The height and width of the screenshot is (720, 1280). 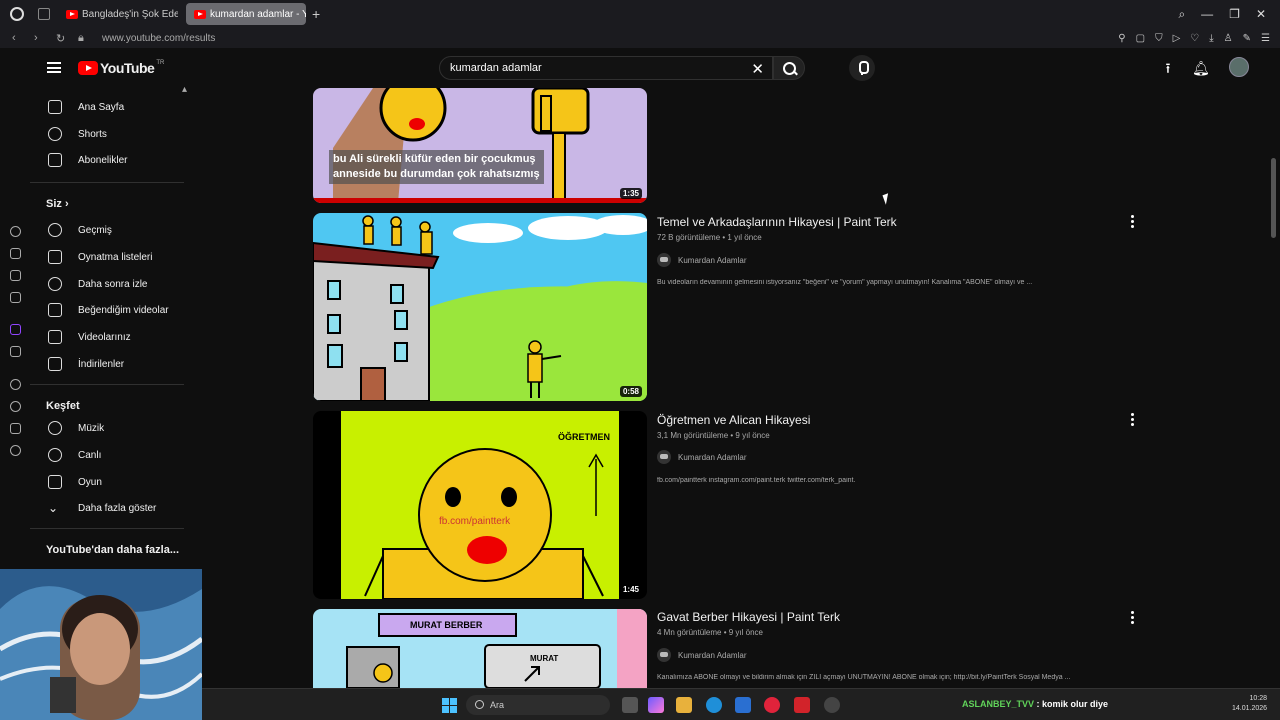 I want to click on ai-chat-icon, so click(x=15, y=275).